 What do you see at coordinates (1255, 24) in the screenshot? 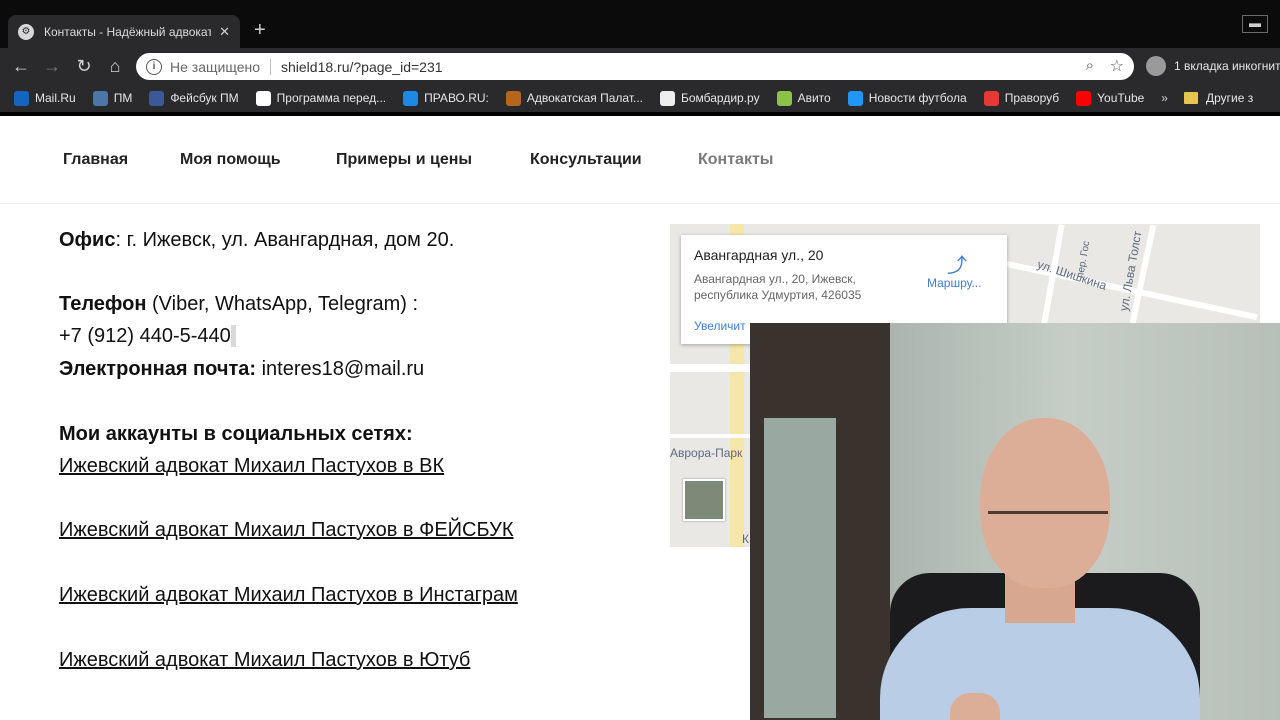
I see `window-minimize-button: ▬` at bounding box center [1255, 24].